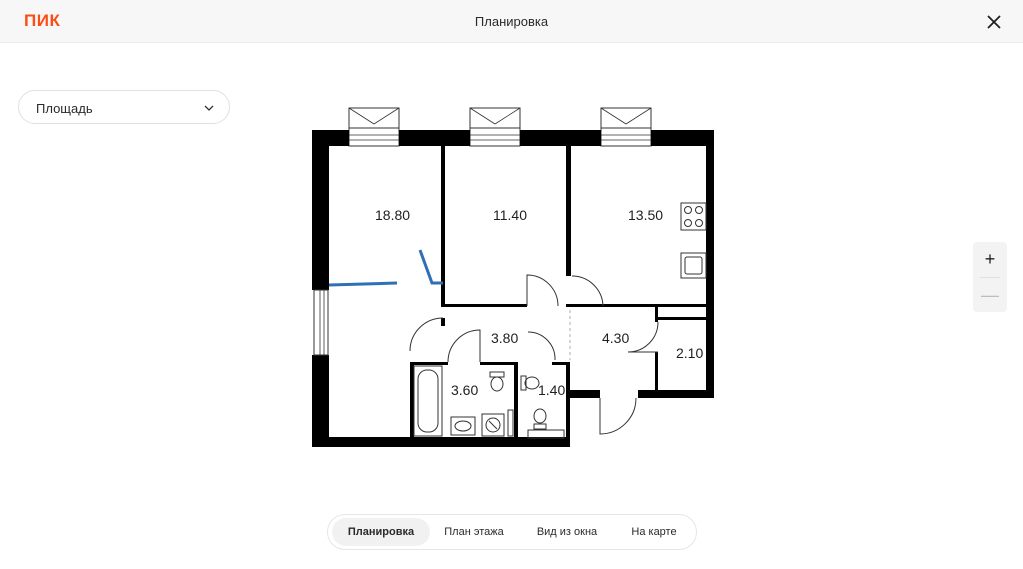  I want to click on close-icon, so click(994, 22).